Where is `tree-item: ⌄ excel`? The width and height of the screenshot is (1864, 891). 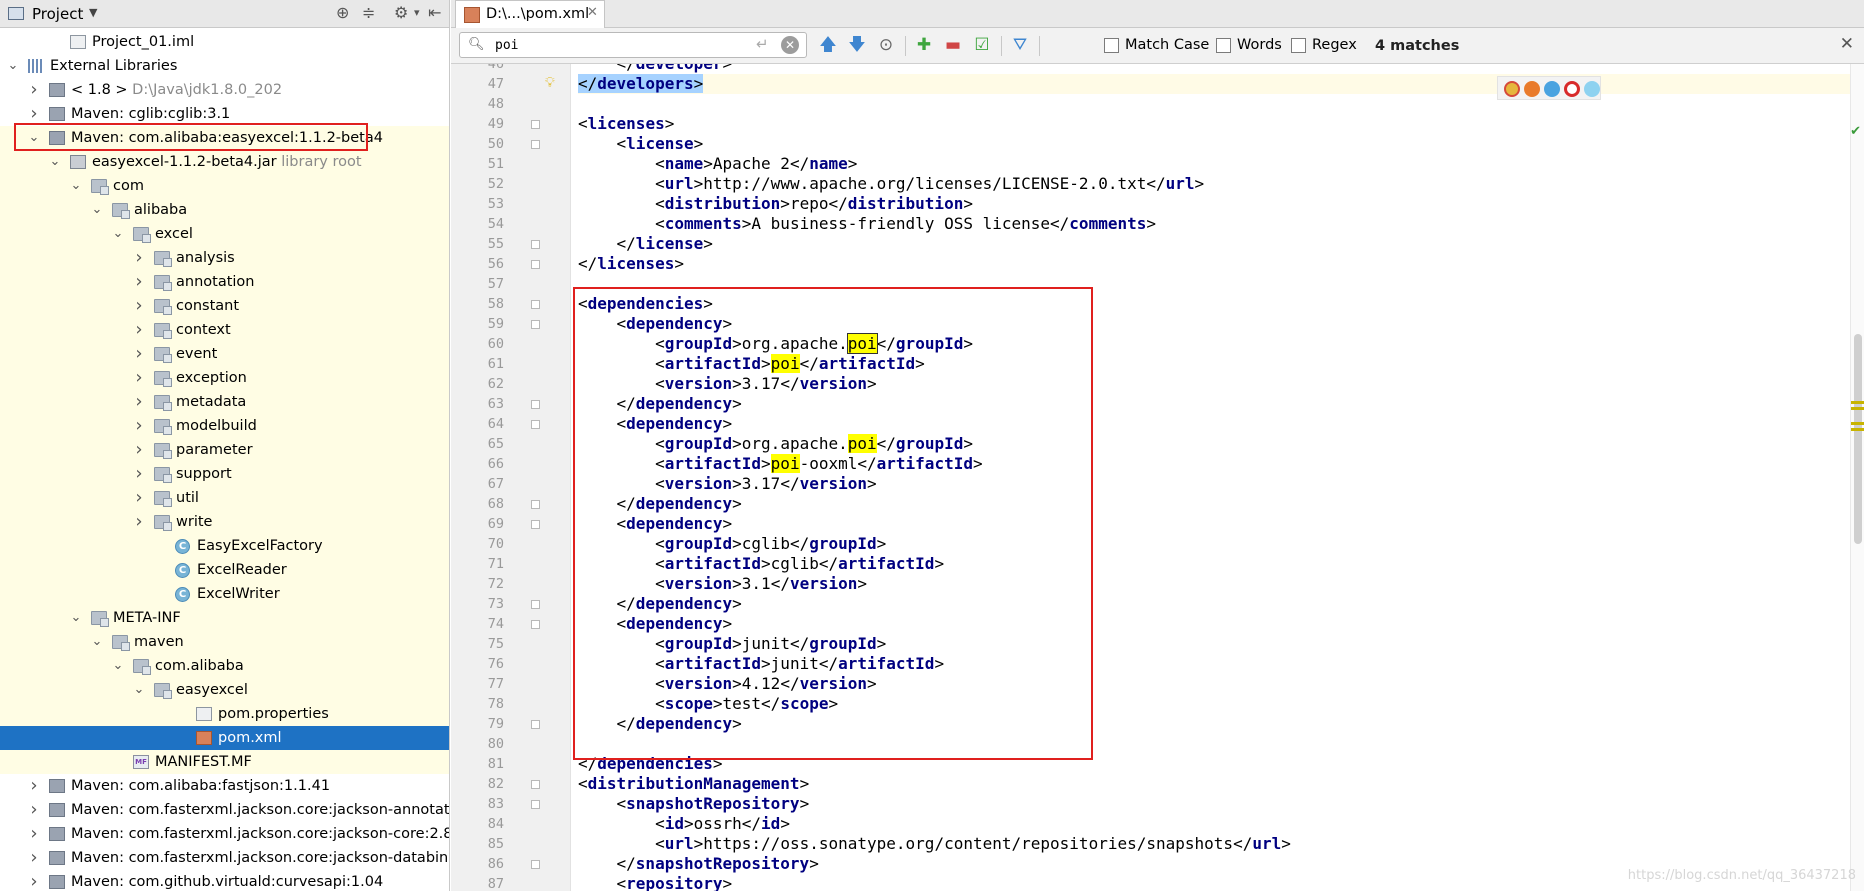 tree-item: ⌄ excel is located at coordinates (224, 234).